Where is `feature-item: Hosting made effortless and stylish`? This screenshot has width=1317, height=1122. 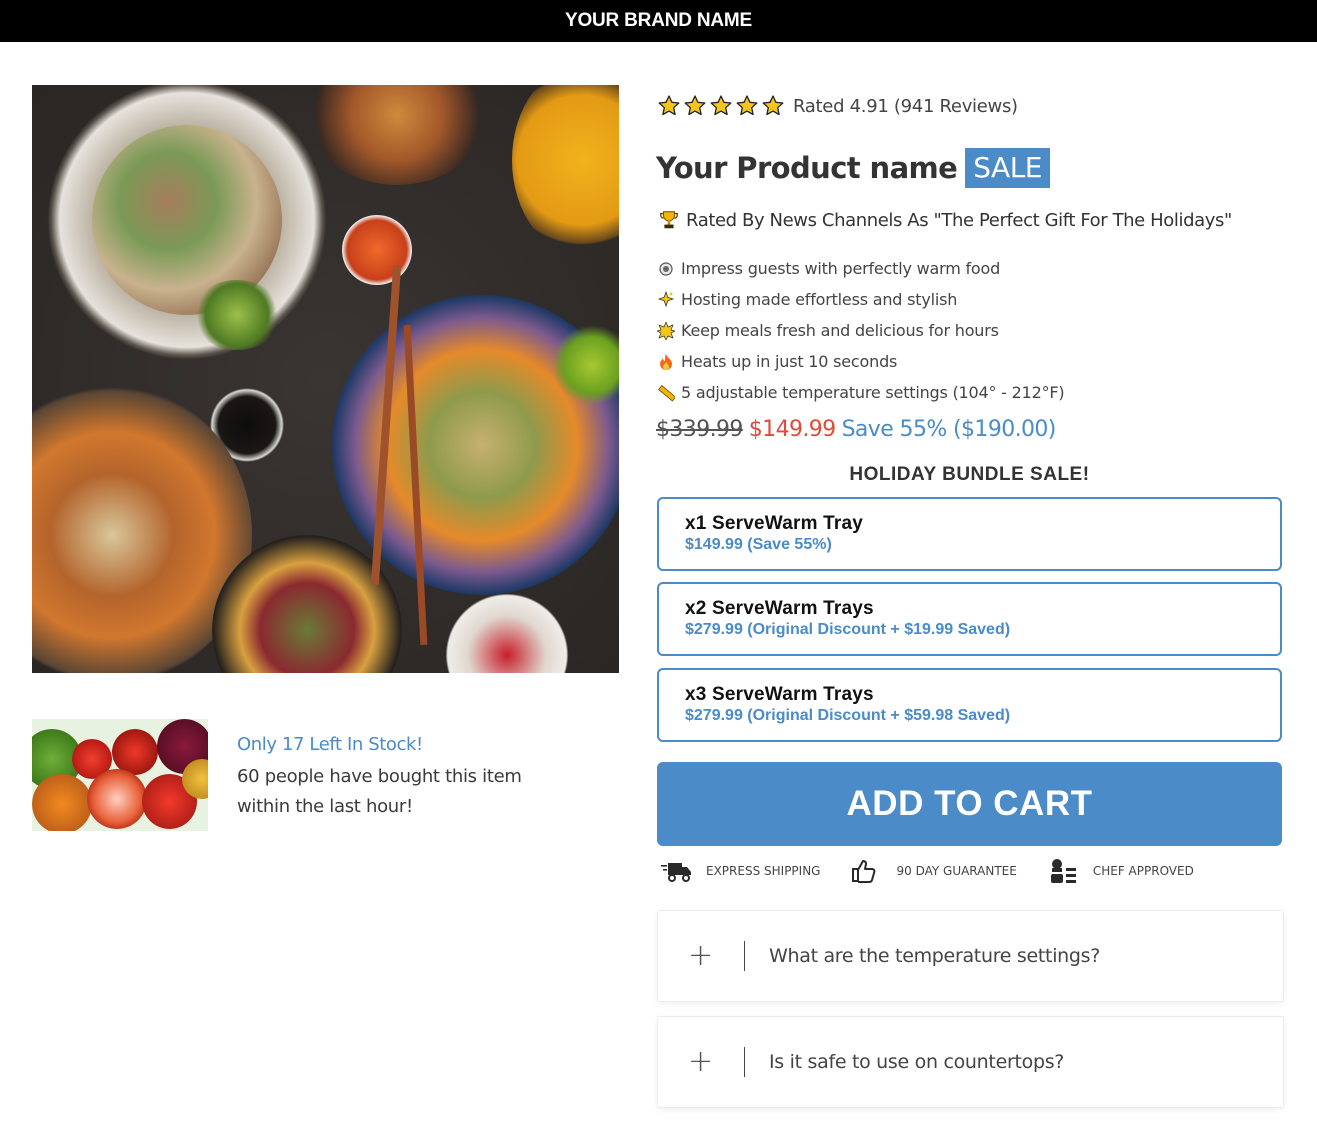
feature-item: Hosting made effortless and stylish is located at coordinates (860, 299).